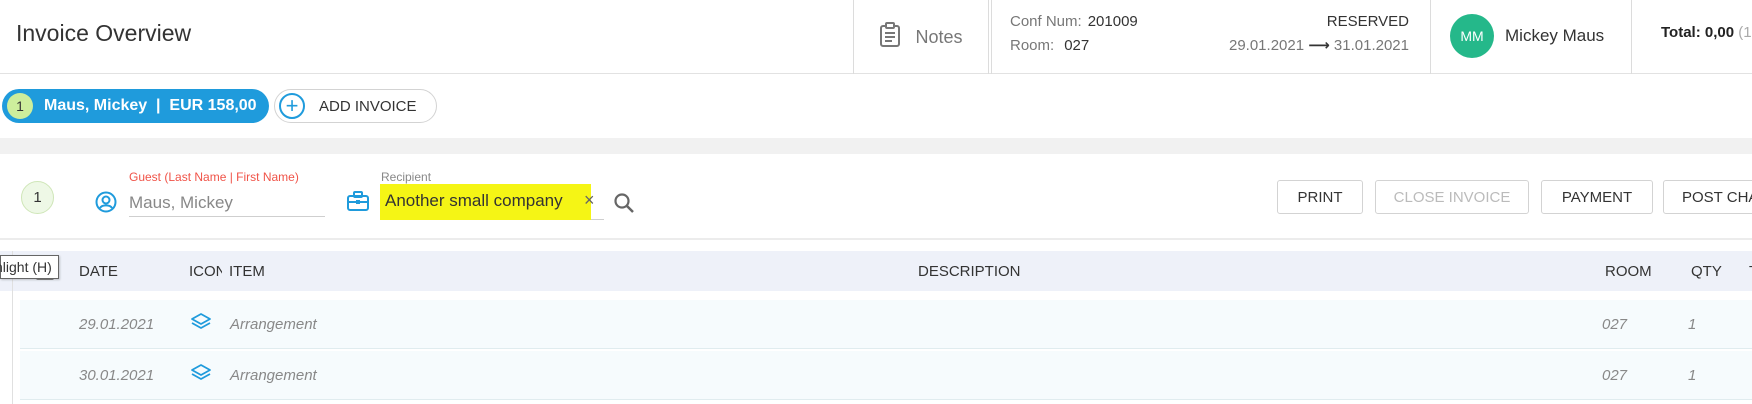  Describe the element at coordinates (1371, 45) in the screenshot. I see `date-to: 31.01.2021` at that location.